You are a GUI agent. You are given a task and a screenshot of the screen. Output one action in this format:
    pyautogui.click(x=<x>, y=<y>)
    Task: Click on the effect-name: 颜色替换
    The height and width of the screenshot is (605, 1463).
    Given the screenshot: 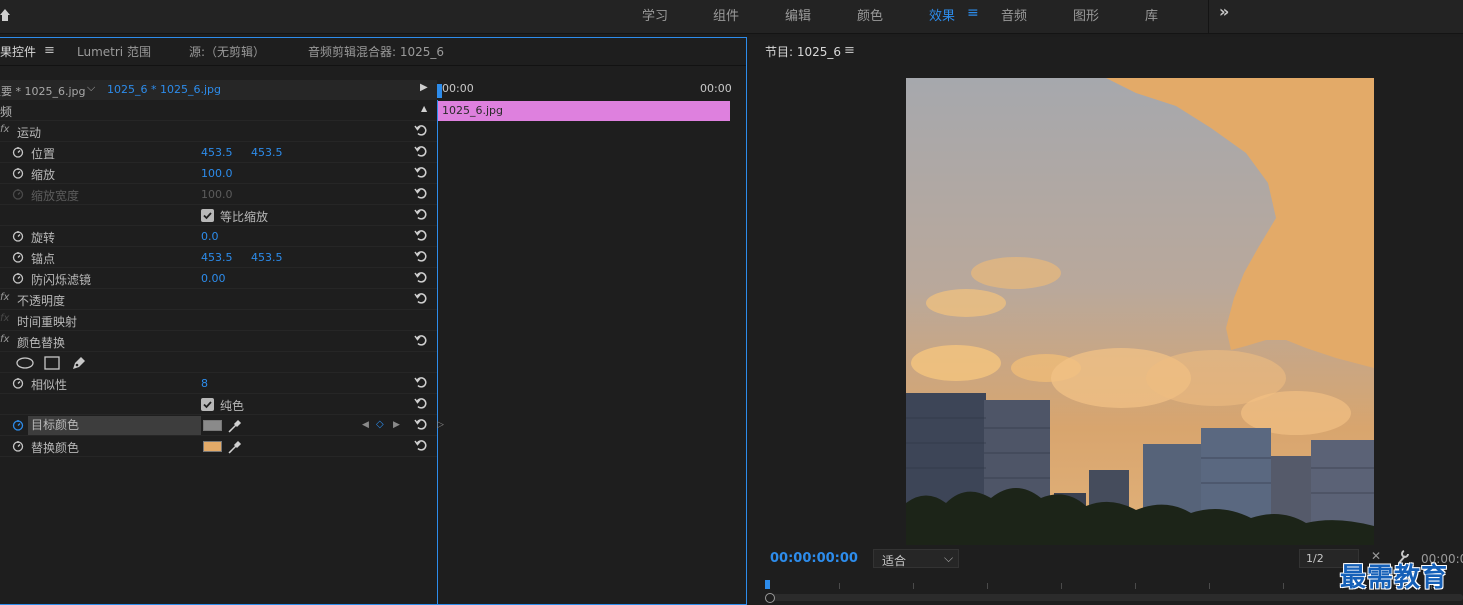 What is the action you would take?
    pyautogui.click(x=41, y=343)
    